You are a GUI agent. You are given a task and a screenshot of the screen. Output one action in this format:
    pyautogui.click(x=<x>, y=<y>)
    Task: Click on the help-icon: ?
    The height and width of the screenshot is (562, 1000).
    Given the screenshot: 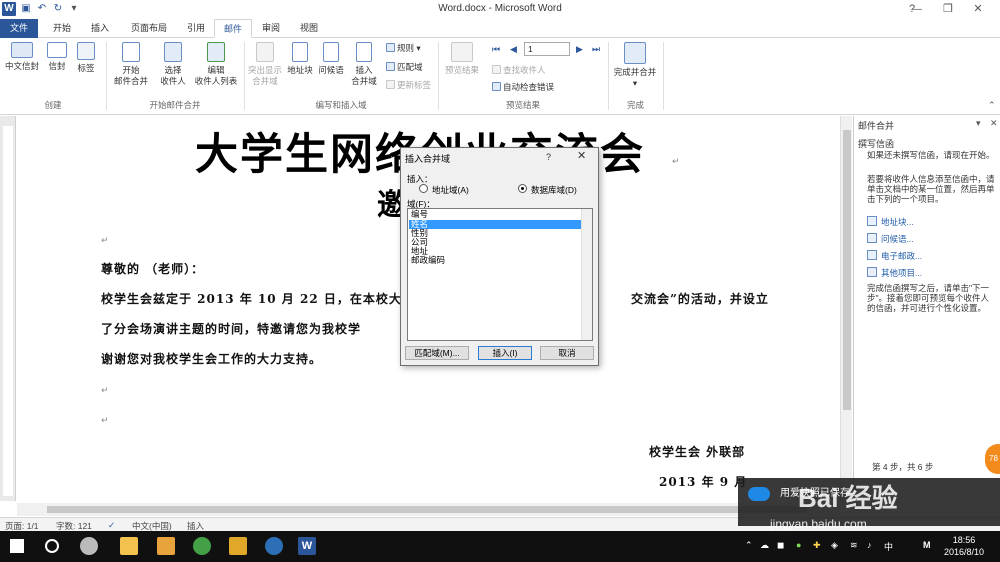 What is the action you would take?
    pyautogui.click(x=548, y=157)
    